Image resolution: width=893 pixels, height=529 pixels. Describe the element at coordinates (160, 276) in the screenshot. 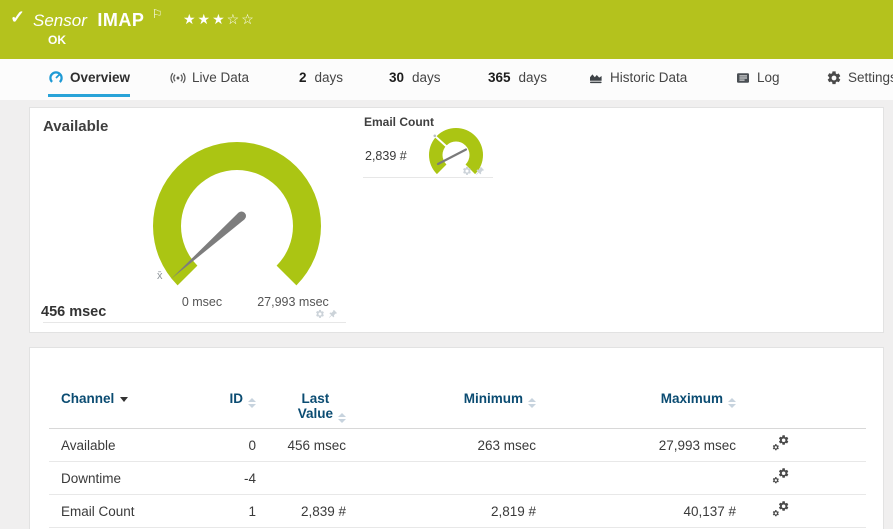

I see `mean-marker-label: x̄` at that location.